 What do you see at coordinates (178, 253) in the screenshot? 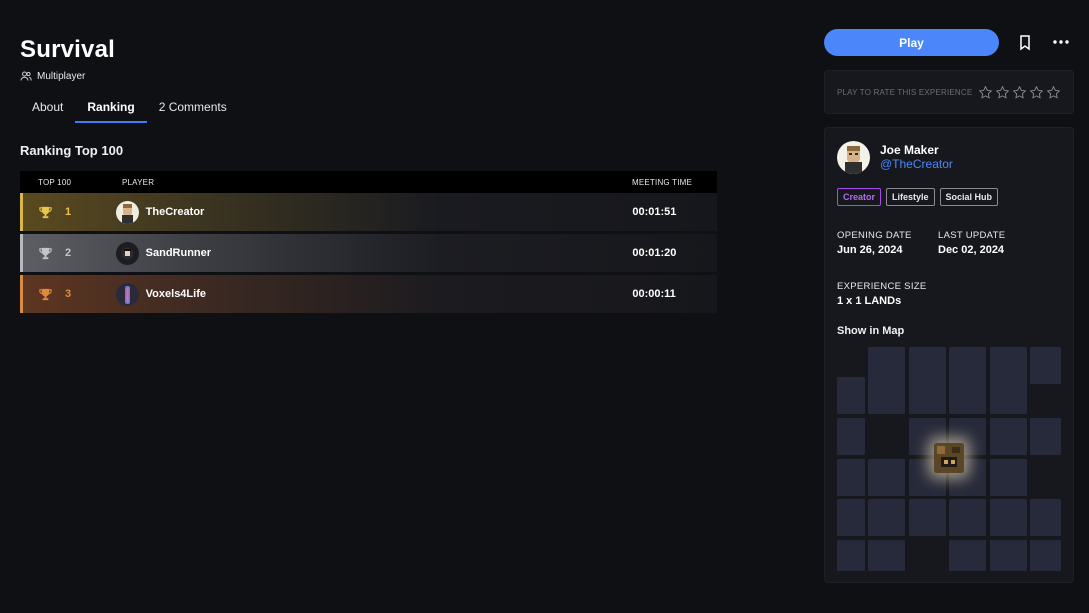
I see `player-name: SandRunner` at bounding box center [178, 253].